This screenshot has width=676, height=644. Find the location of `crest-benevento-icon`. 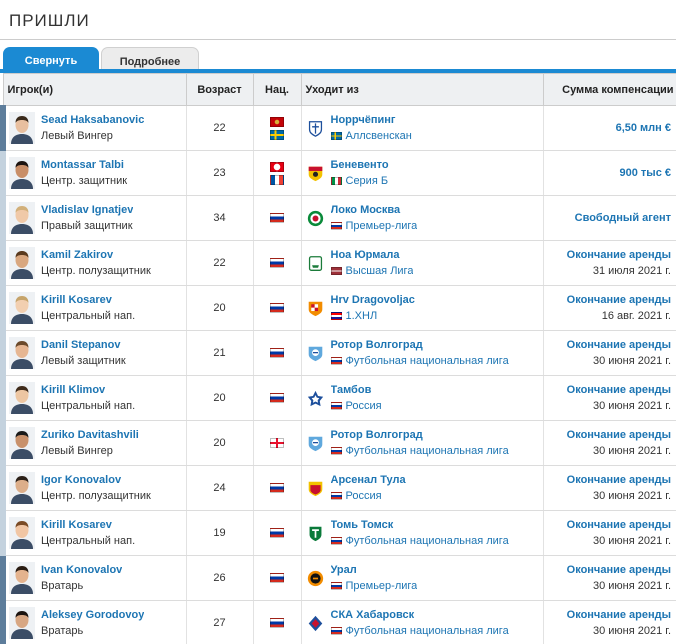

crest-benevento-icon is located at coordinates (315, 173).